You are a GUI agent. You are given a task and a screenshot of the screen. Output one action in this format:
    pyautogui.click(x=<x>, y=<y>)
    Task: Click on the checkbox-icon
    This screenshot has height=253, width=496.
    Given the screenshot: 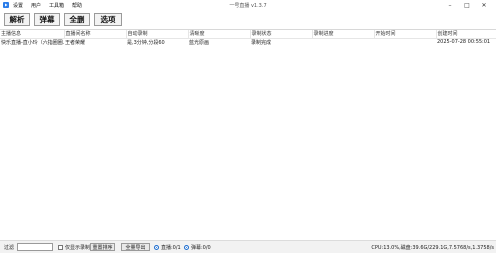 What is the action you would take?
    pyautogui.click(x=60, y=247)
    